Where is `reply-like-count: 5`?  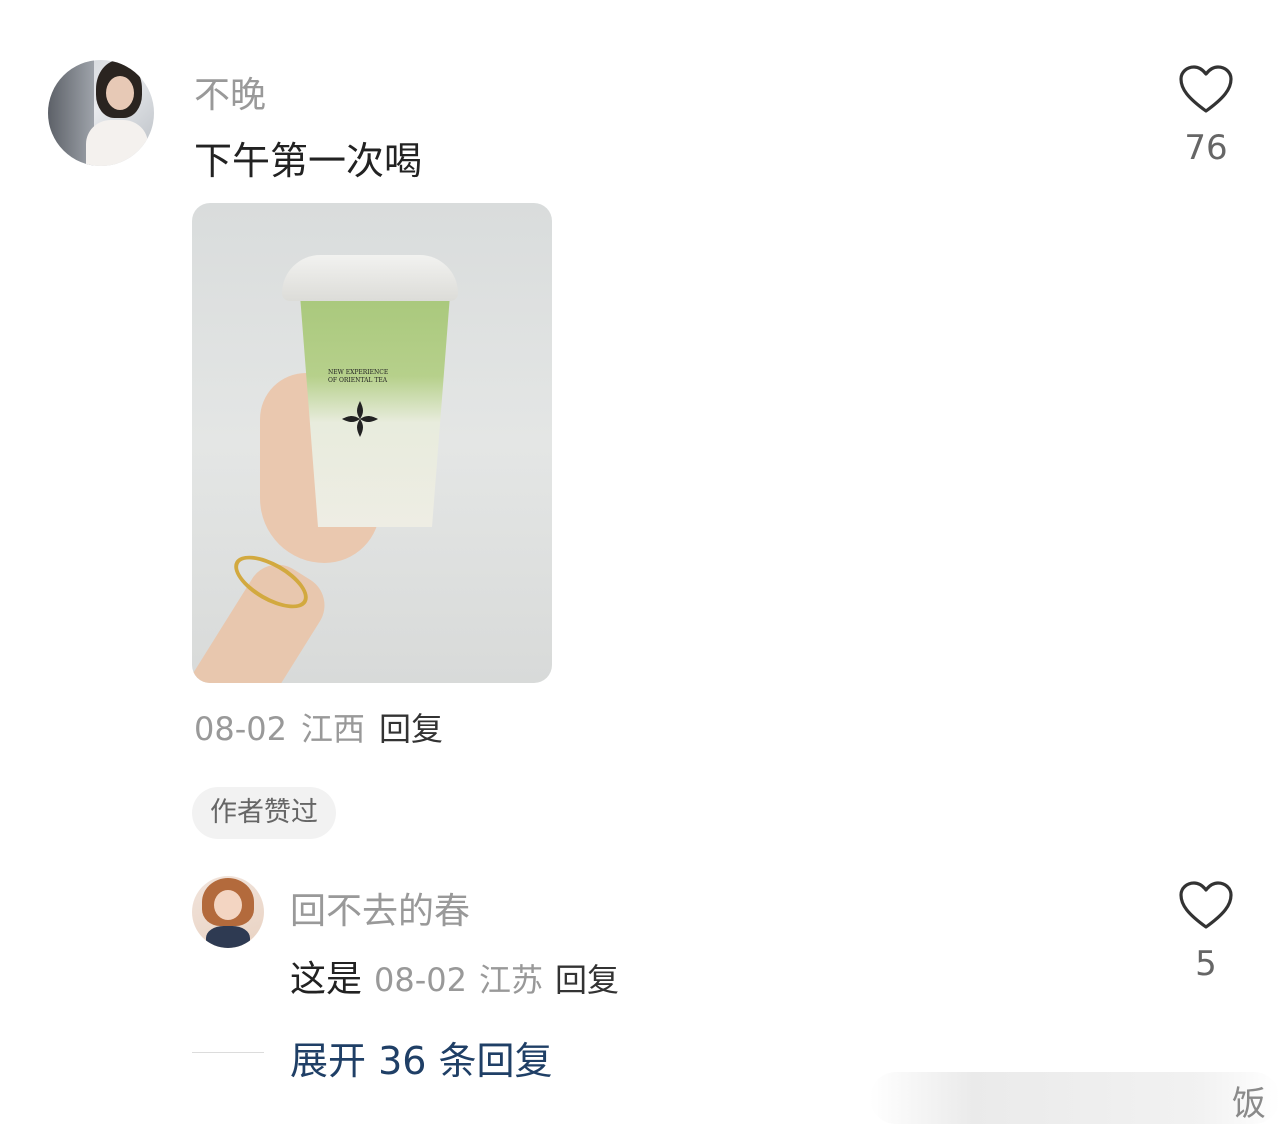
reply-like-count: 5 is located at coordinates (1206, 964).